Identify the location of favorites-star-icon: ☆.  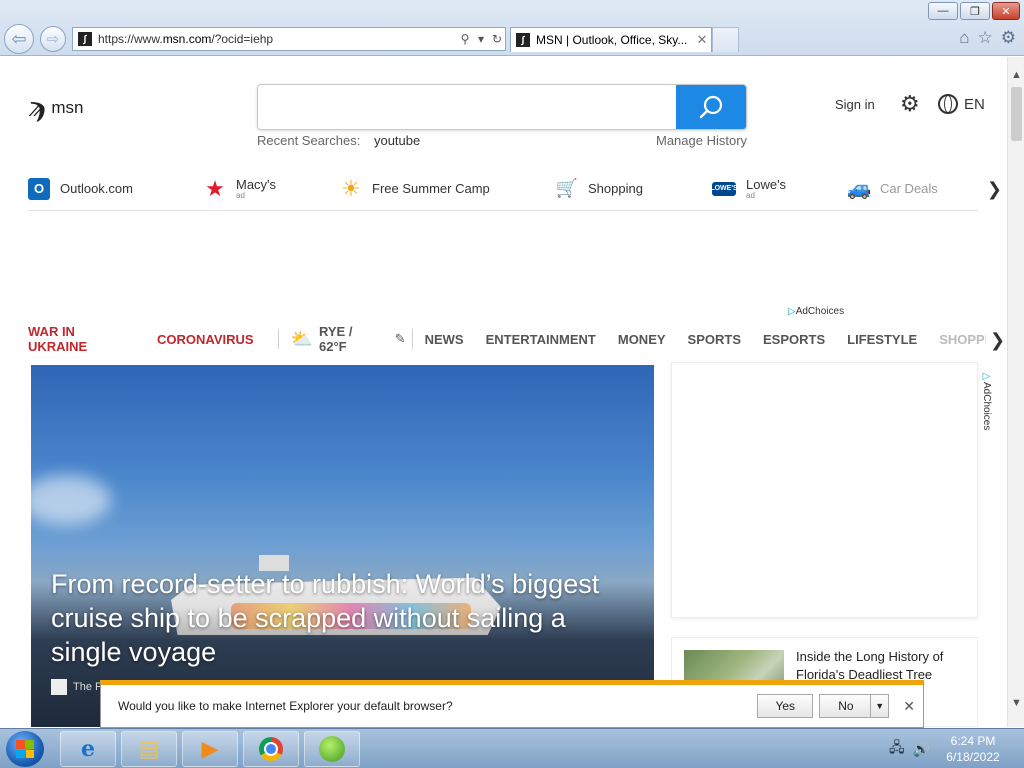
(985, 38).